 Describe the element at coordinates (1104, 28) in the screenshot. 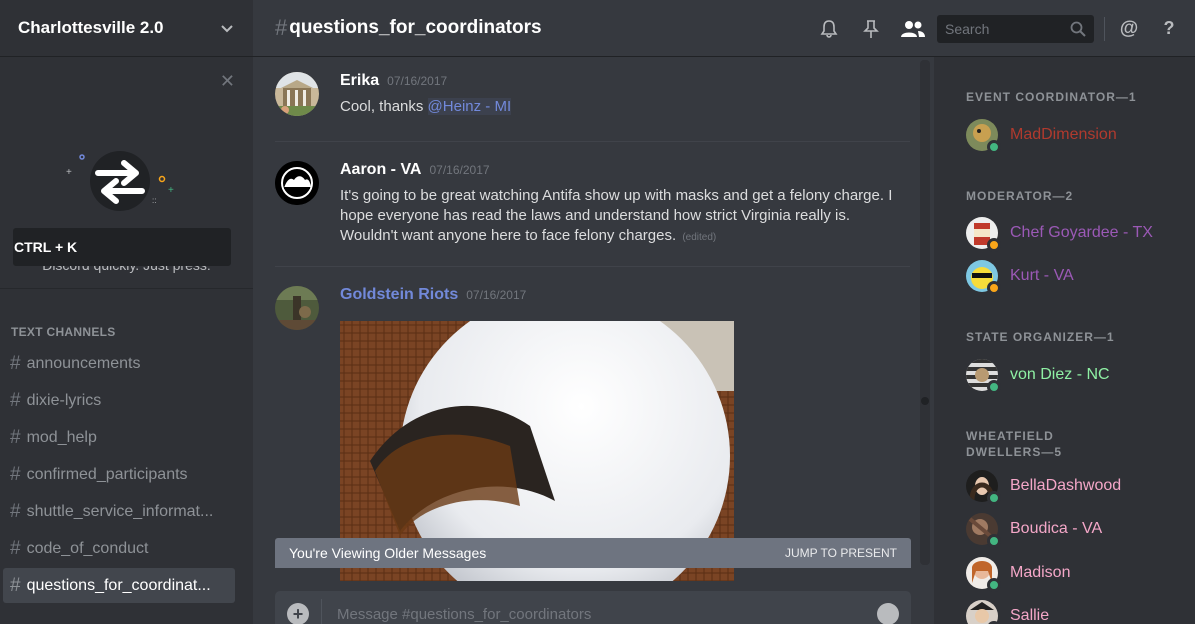

I see `toolbar-divider` at that location.